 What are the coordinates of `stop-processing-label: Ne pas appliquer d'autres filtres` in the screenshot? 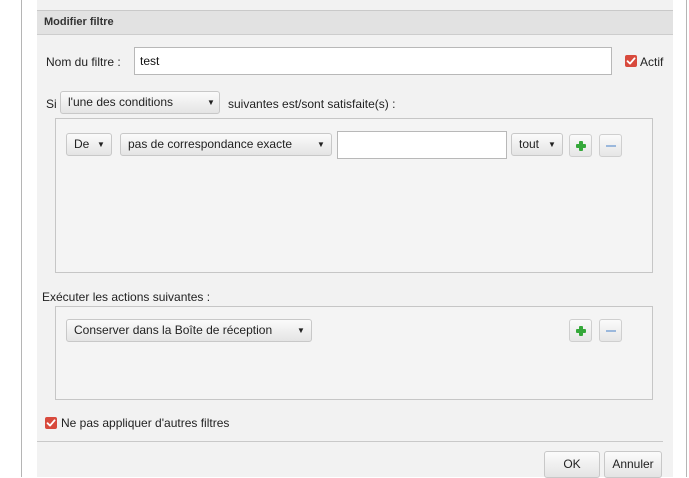 It's located at (145, 423).